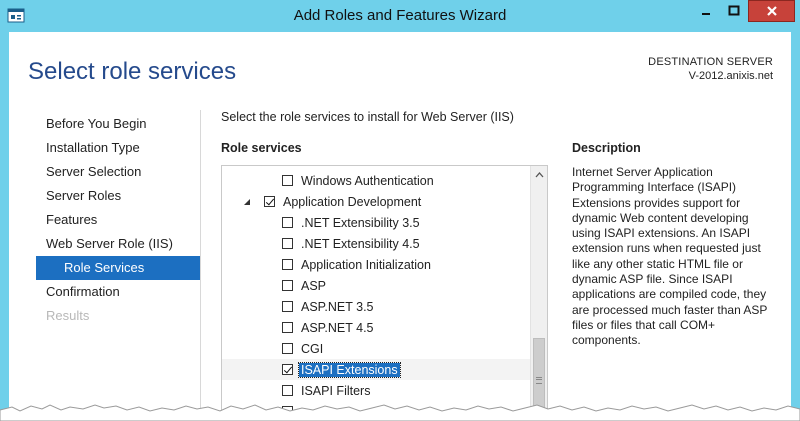 Image resolution: width=800 pixels, height=421 pixels. Describe the element at coordinates (705, 11) in the screenshot. I see `minimize-button` at that location.